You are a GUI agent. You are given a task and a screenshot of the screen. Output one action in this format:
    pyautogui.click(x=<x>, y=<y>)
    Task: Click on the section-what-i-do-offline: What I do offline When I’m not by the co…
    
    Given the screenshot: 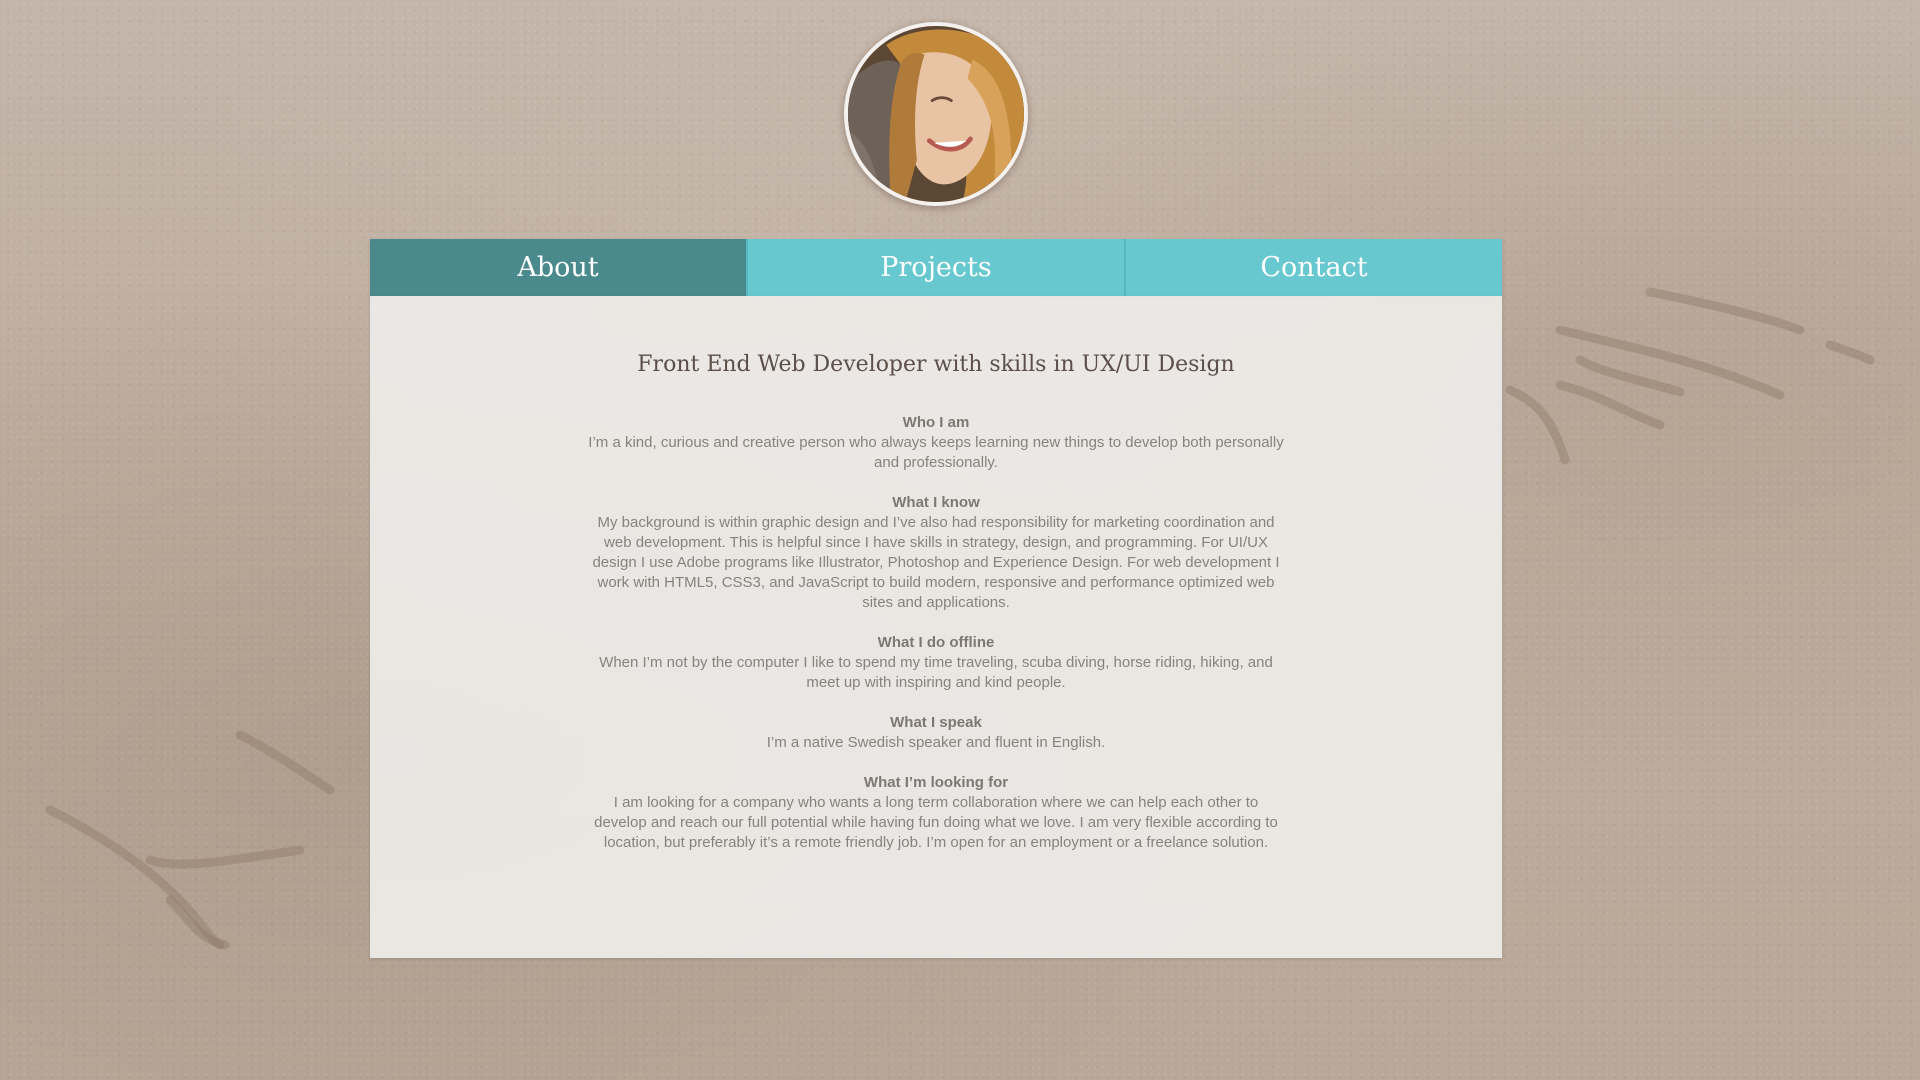 What is the action you would take?
    pyautogui.click(x=936, y=663)
    